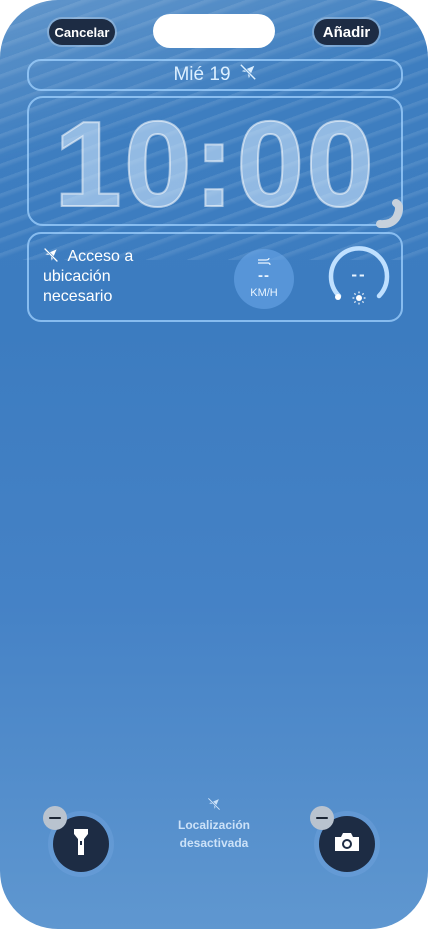 The width and height of the screenshot is (428, 929). What do you see at coordinates (264, 275) in the screenshot?
I see `wind-value: --` at bounding box center [264, 275].